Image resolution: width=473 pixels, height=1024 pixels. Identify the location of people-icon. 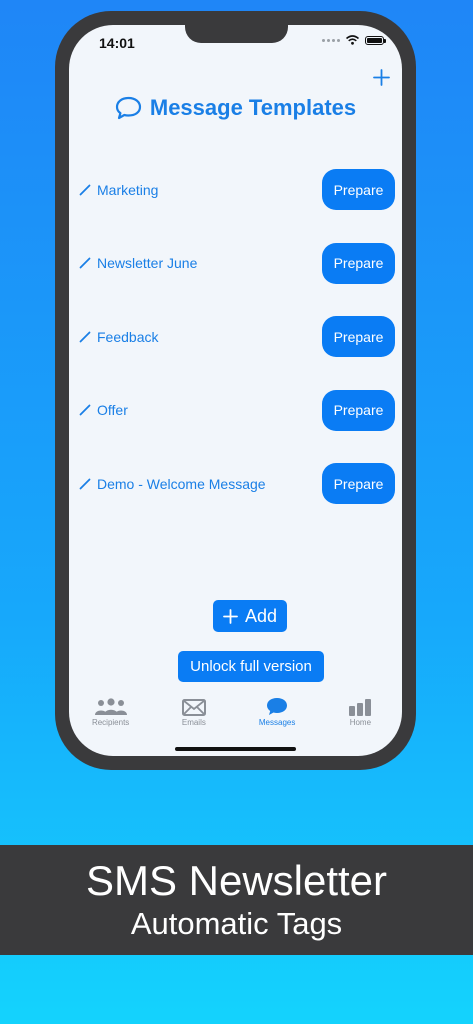
(110, 706).